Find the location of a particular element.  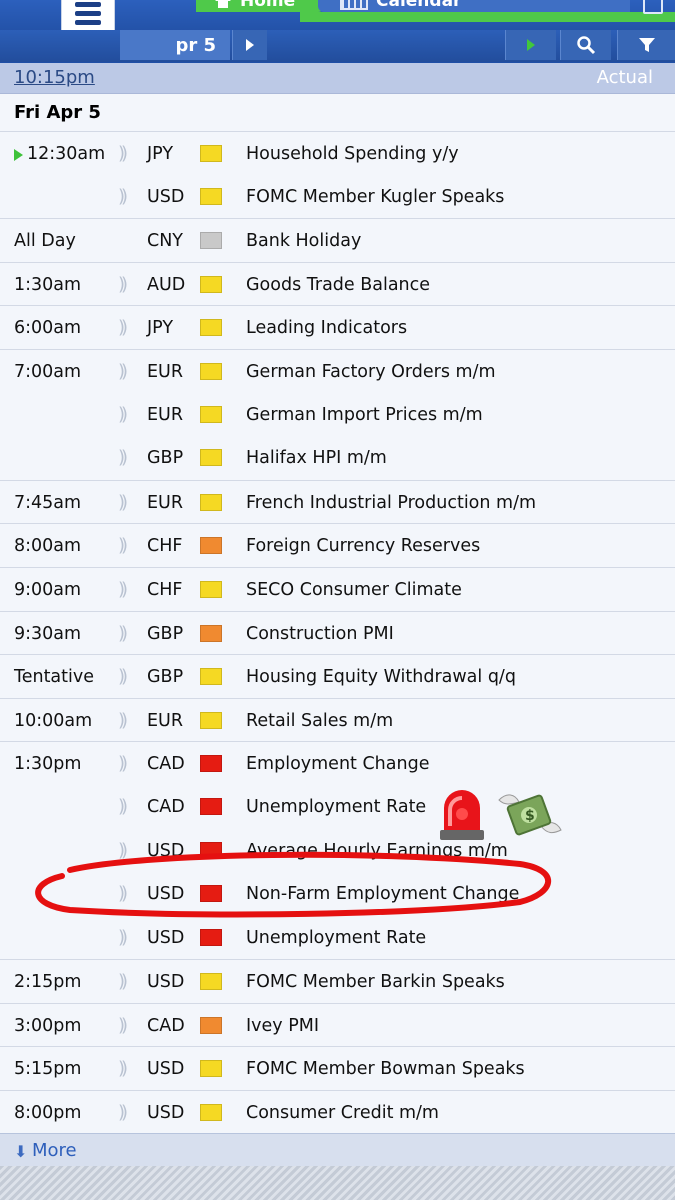

event-row: )) GBP Halifax HPI m/m is located at coordinates (337, 458).